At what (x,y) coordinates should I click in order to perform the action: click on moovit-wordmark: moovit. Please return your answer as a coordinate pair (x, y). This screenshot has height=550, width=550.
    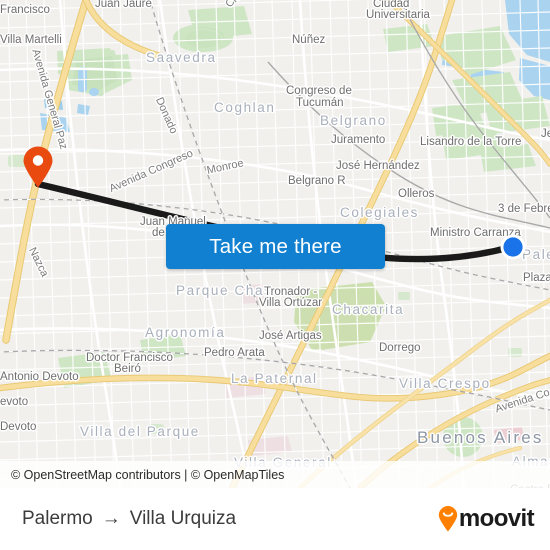
    Looking at the image, I should click on (496, 518).